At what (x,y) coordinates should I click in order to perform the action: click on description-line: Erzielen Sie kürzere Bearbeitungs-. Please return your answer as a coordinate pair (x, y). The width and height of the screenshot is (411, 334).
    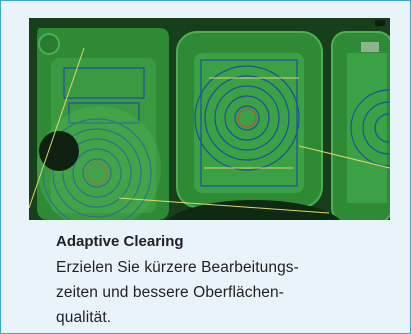
    Looking at the image, I should click on (177, 267).